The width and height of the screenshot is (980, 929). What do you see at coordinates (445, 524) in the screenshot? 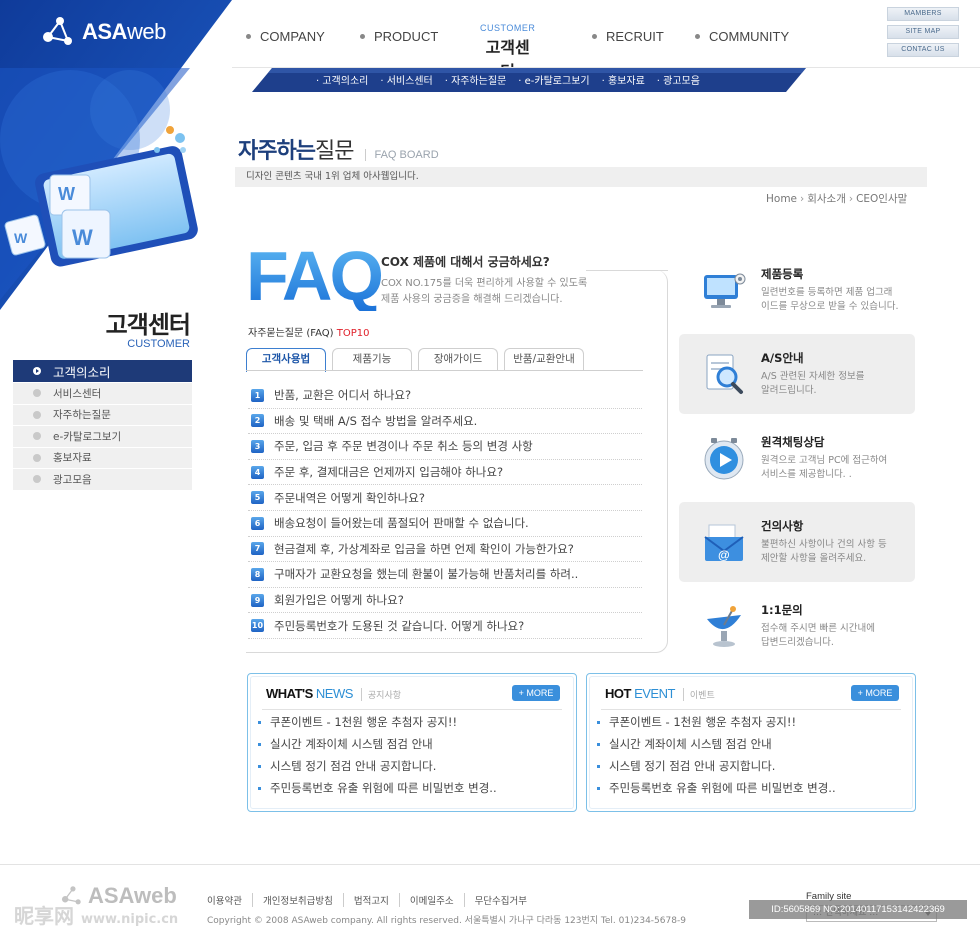
I see `faq-item: 6 배송요청이 들어왔는데 품절되어 판매할 수 없습니다.` at bounding box center [445, 524].